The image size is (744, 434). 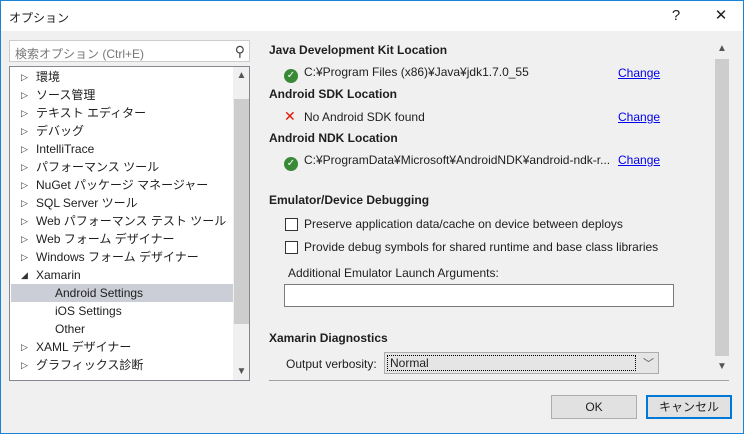 What do you see at coordinates (721, 16) in the screenshot?
I see `close-button: ✕` at bounding box center [721, 16].